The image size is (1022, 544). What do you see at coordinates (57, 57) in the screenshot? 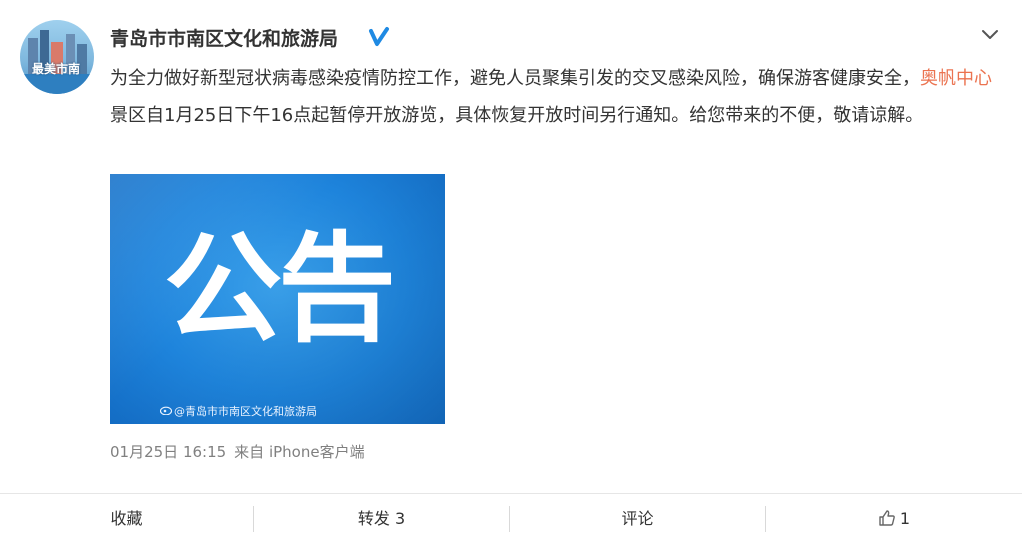
I see `avatar: 最美市南` at bounding box center [57, 57].